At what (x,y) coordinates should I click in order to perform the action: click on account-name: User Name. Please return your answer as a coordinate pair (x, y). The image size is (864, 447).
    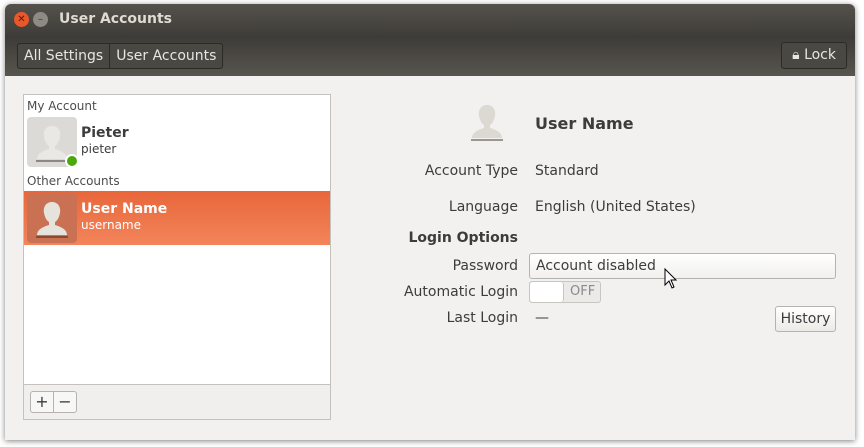
    Looking at the image, I should click on (124, 209).